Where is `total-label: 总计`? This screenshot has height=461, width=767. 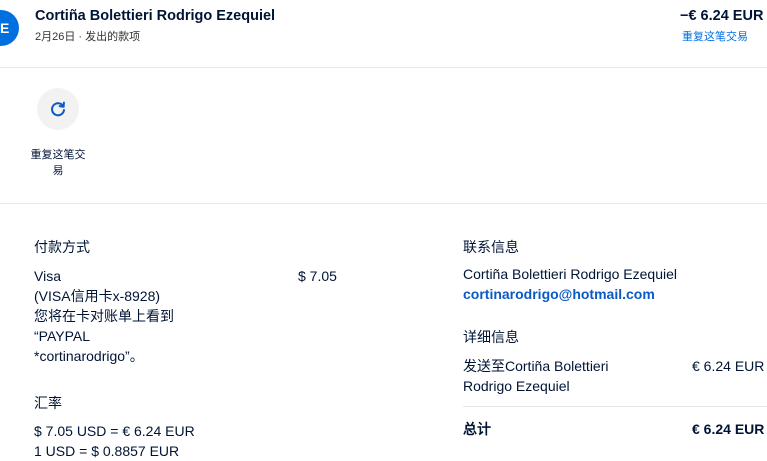
total-label: 总计 is located at coordinates (477, 429).